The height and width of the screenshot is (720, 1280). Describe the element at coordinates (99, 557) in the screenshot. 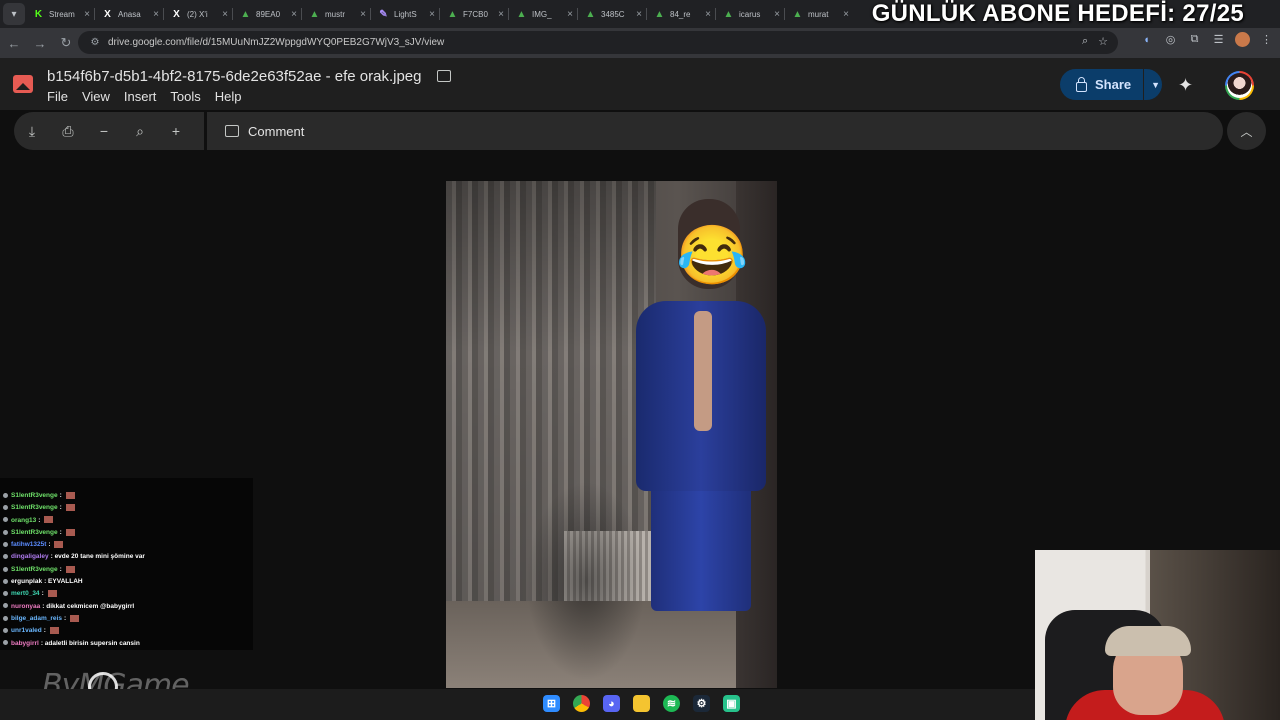

I see `chat-text: evde 20 tane mini şömine var` at that location.